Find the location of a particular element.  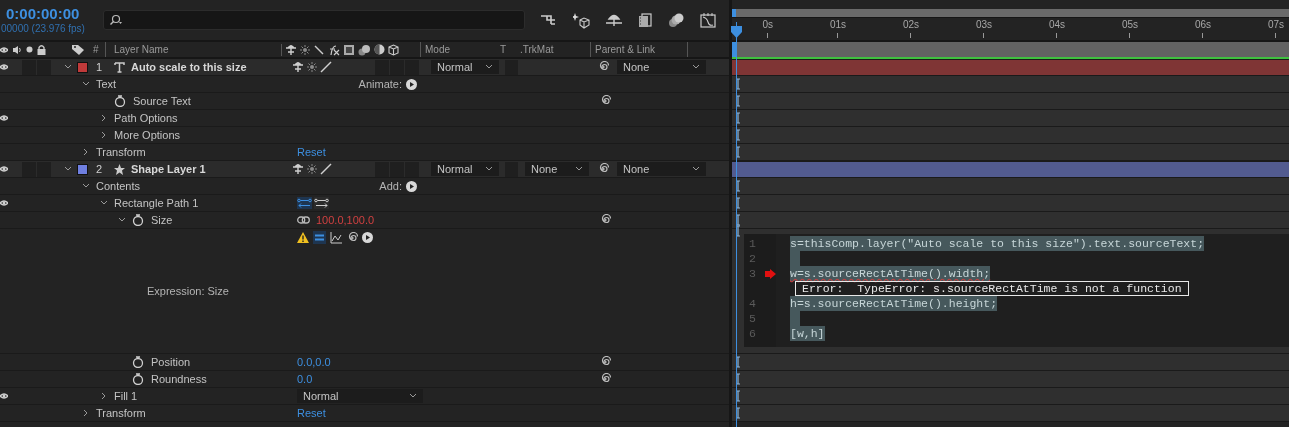

column-header: # is located at coordinates (99, 49).